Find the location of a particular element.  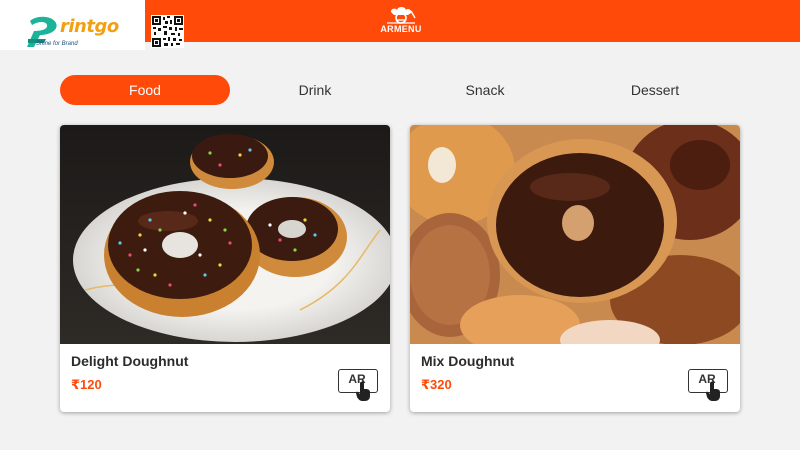

brand-name: rintgo is located at coordinates (89, 26).